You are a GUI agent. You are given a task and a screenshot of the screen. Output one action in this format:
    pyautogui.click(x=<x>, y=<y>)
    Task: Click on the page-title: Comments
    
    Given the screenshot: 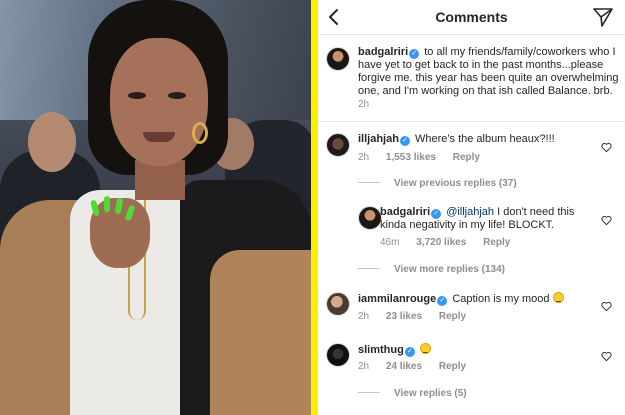 What is the action you would take?
    pyautogui.click(x=471, y=17)
    